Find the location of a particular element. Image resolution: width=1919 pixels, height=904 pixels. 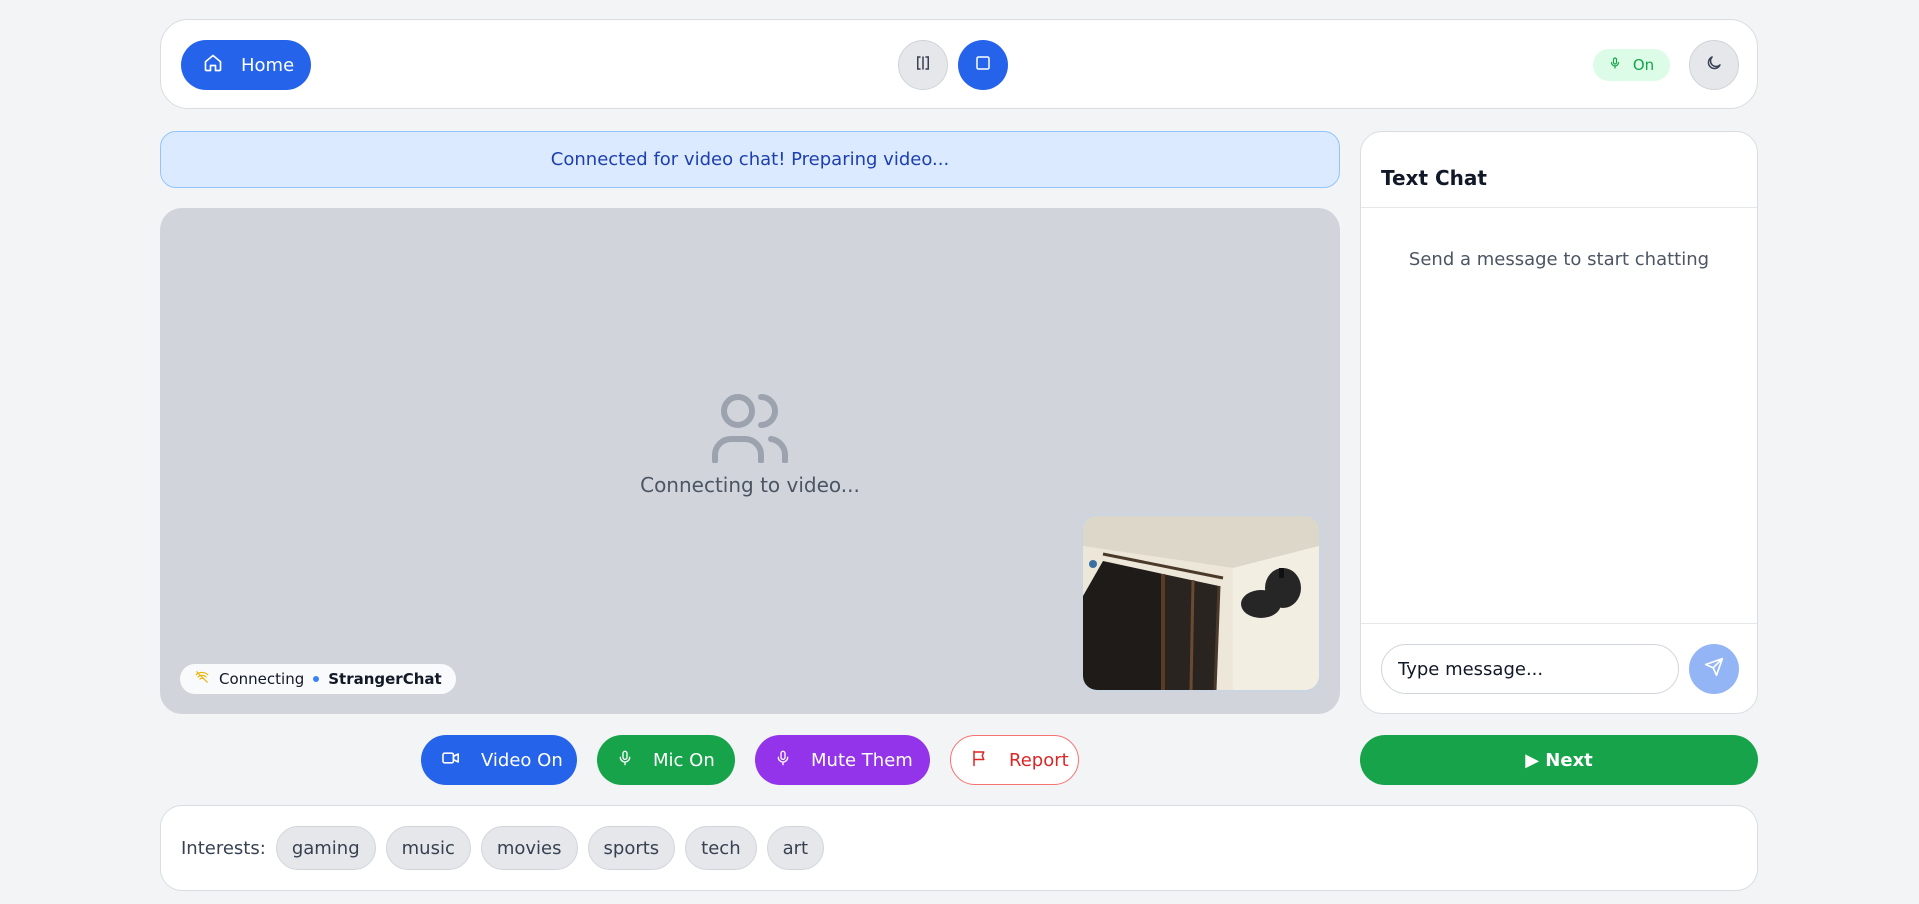

flag-icon is located at coordinates (980, 760).